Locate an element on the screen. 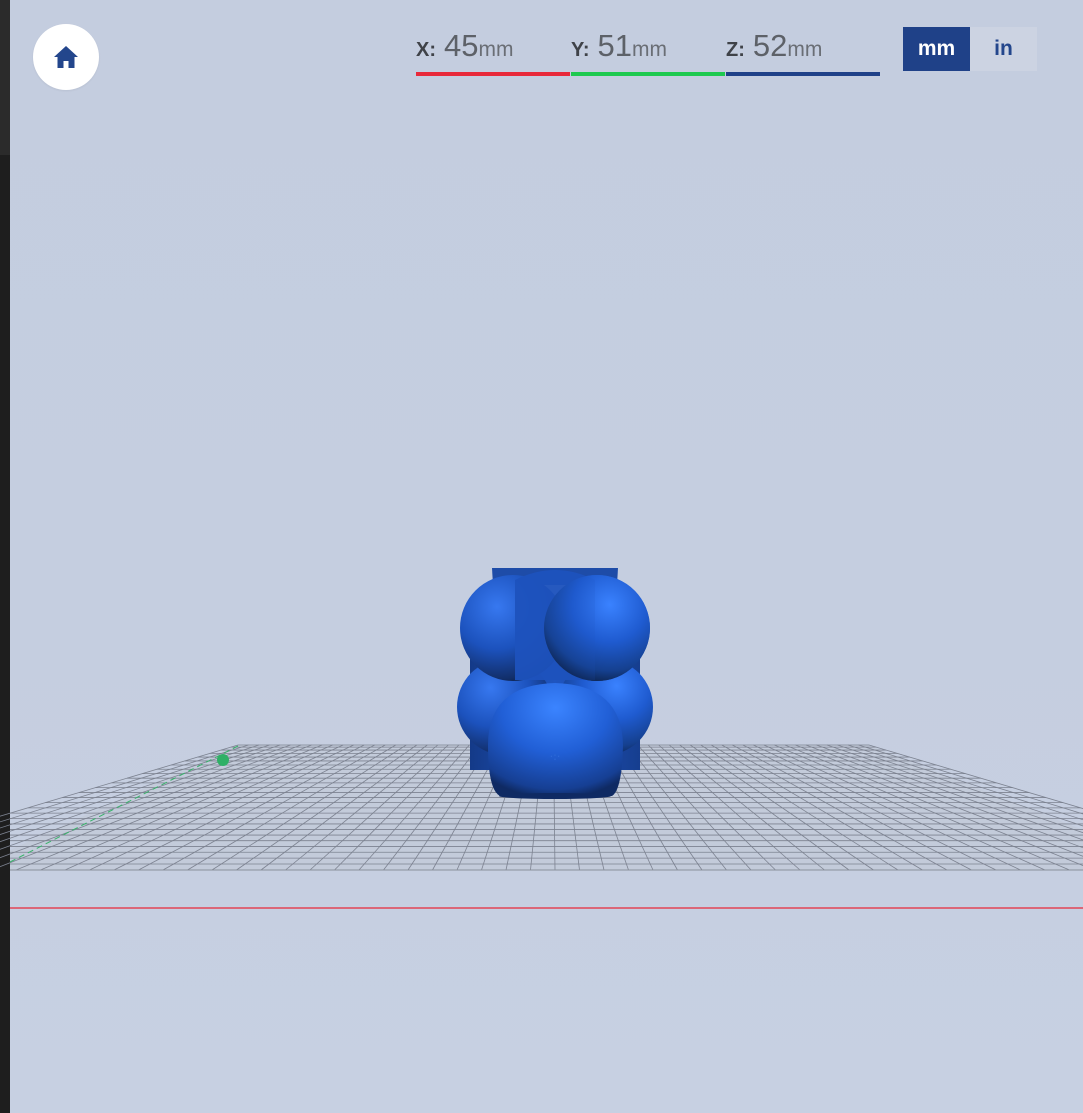 This screenshot has width=1083, height=1113. dimension-x: X: 45mm is located at coordinates (493, 51).